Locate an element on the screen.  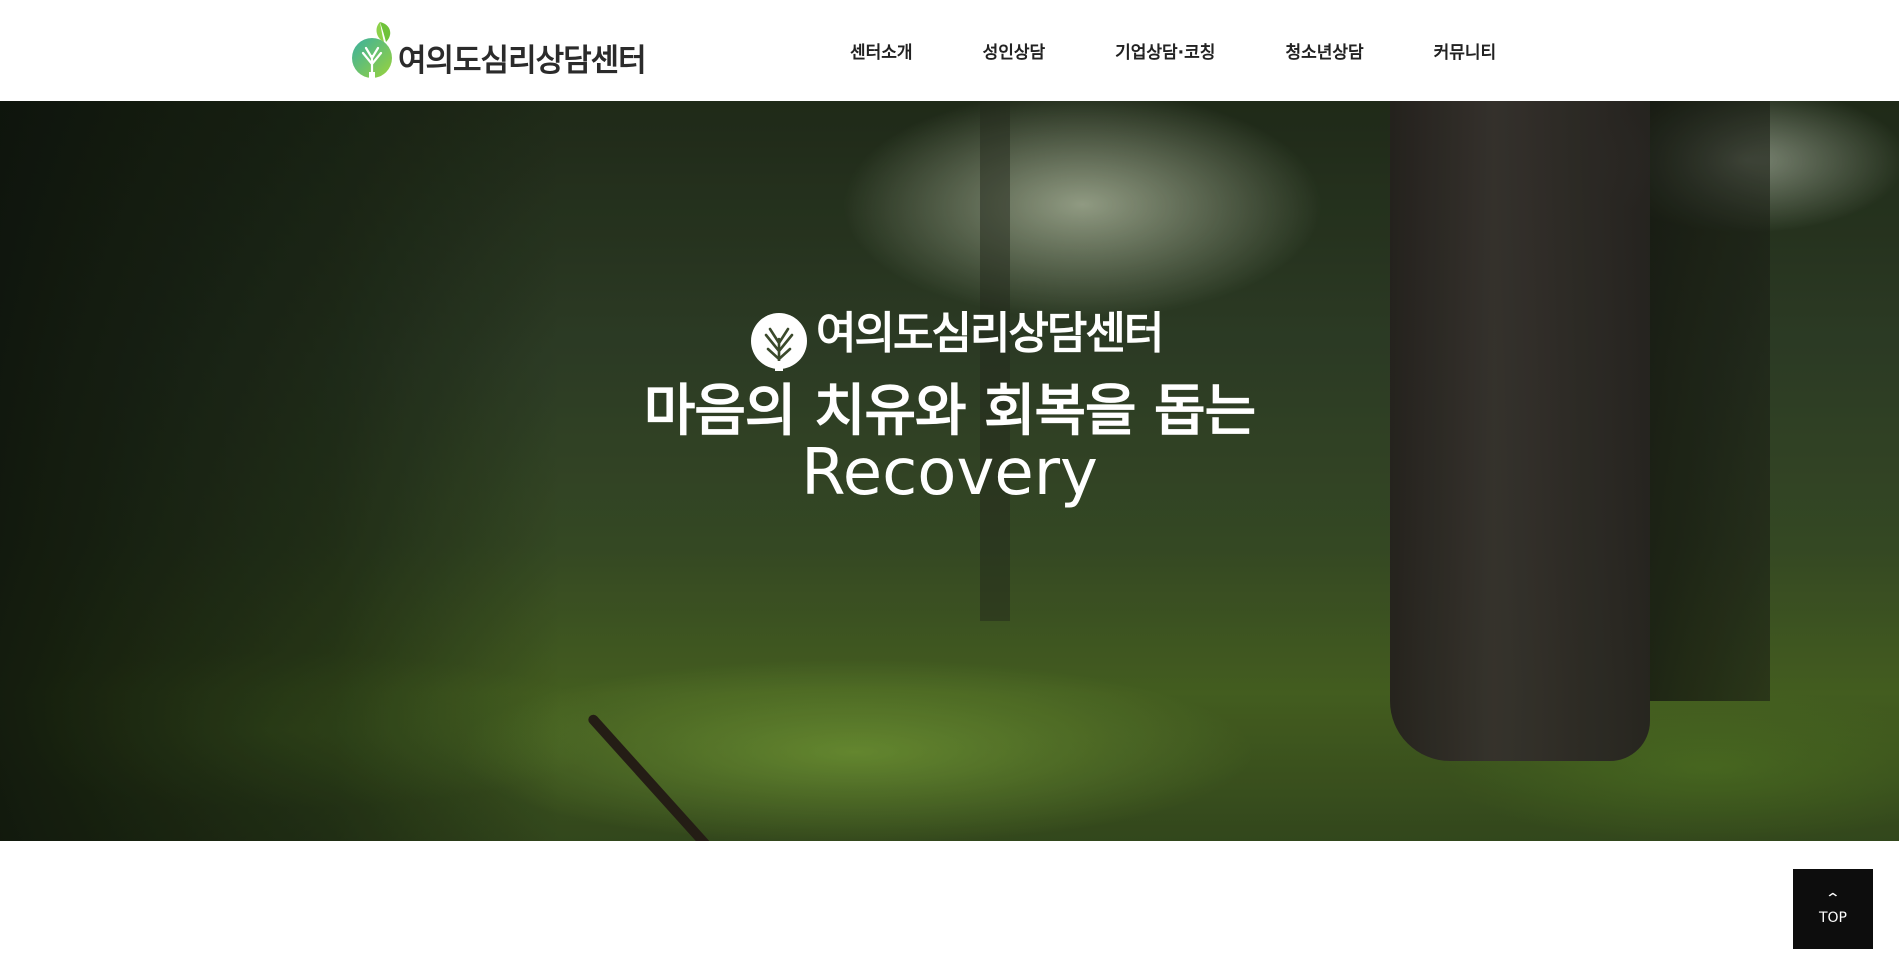
hero-headline: Recovery is located at coordinates (949, 473).